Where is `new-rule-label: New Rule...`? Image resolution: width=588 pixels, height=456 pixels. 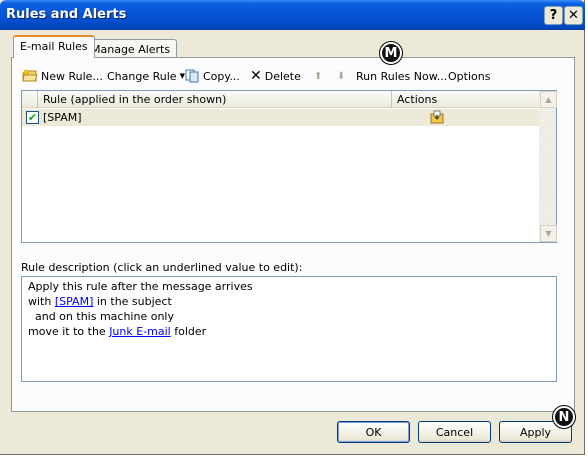
new-rule-label: New Rule... is located at coordinates (72, 76).